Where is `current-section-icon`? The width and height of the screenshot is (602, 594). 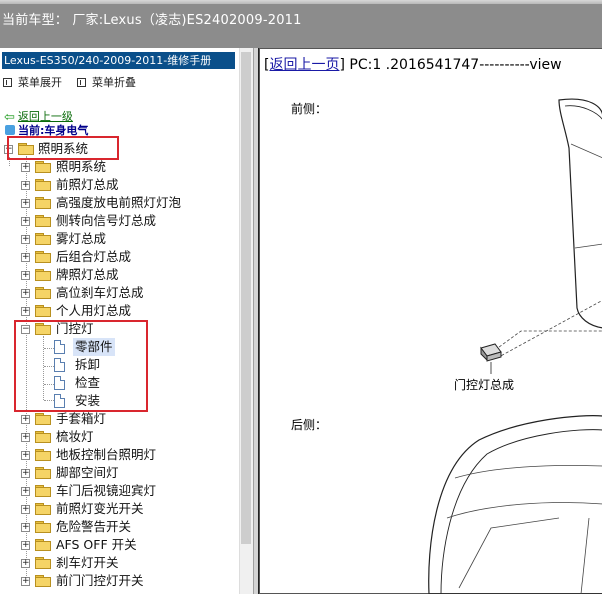
current-section-icon is located at coordinates (10, 130).